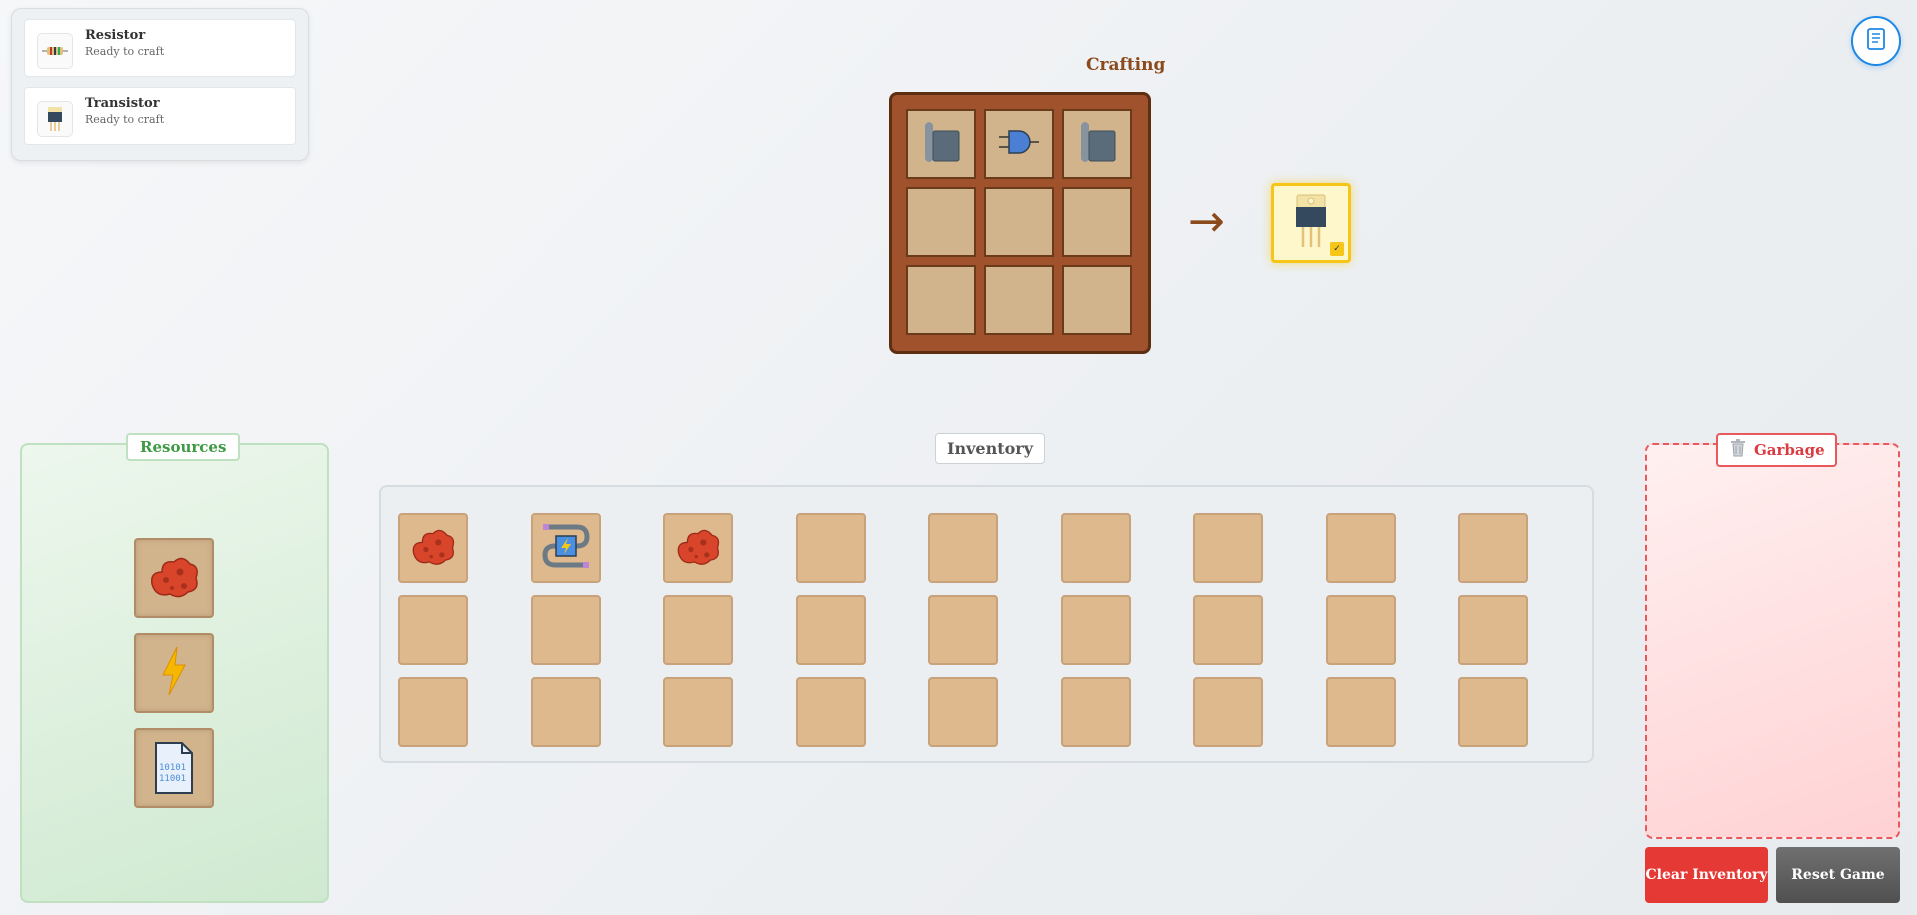 The height and width of the screenshot is (915, 1917). Describe the element at coordinates (173, 779) in the screenshot. I see `file-binary-line-2: 11001` at that location.